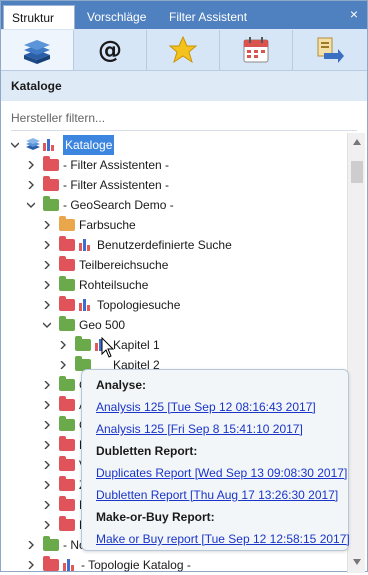 This screenshot has width=368, height=575. I want to click on close-icon: ×, so click(354, 14).